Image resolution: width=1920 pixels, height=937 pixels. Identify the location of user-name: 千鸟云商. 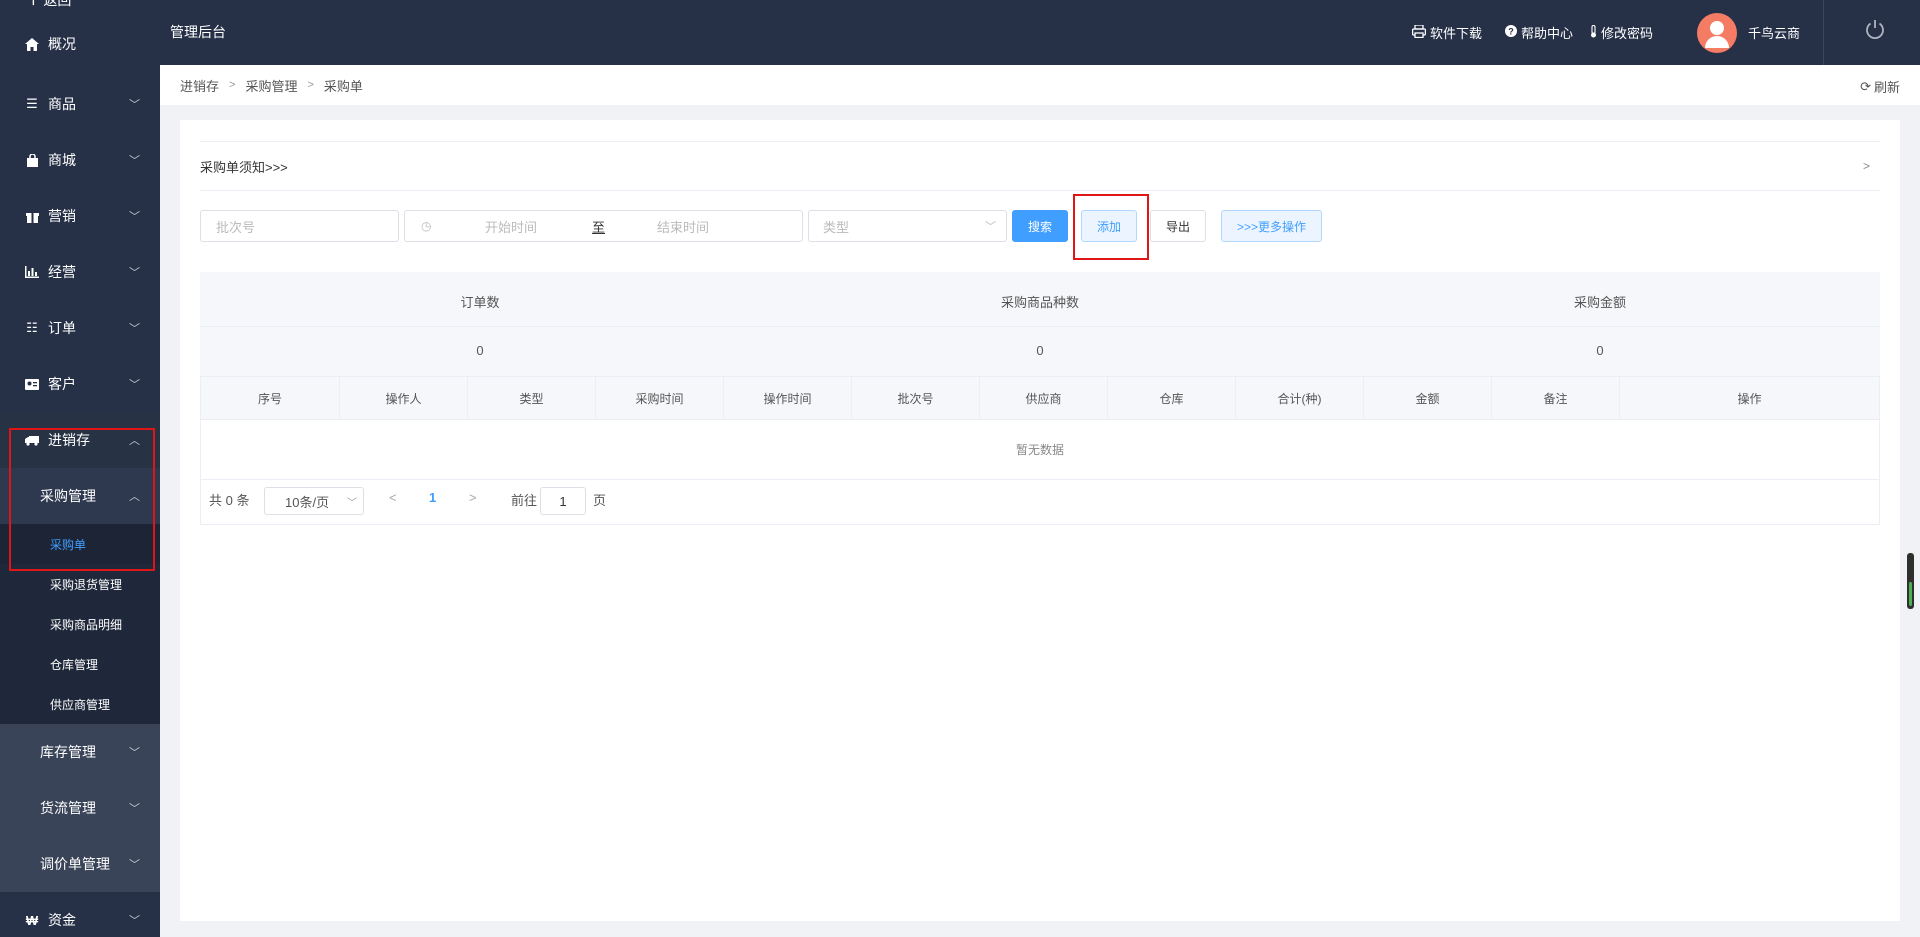
(1774, 32).